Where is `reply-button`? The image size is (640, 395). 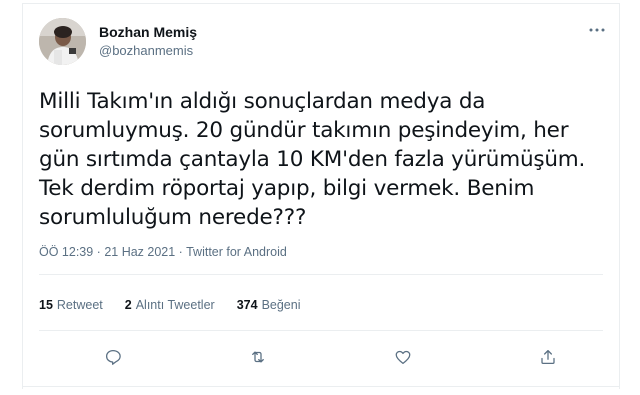 reply-button is located at coordinates (113, 357).